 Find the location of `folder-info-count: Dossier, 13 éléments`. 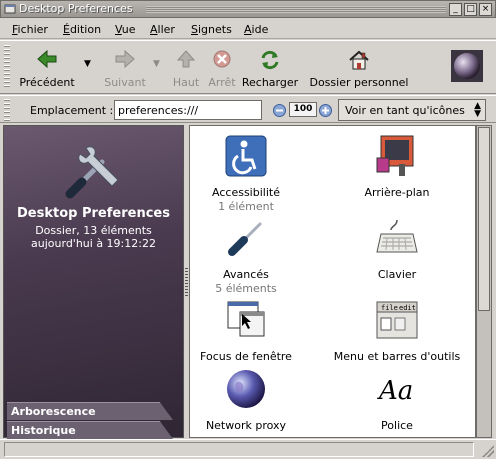

folder-info-count: Dossier, 13 éléments is located at coordinates (93, 230).